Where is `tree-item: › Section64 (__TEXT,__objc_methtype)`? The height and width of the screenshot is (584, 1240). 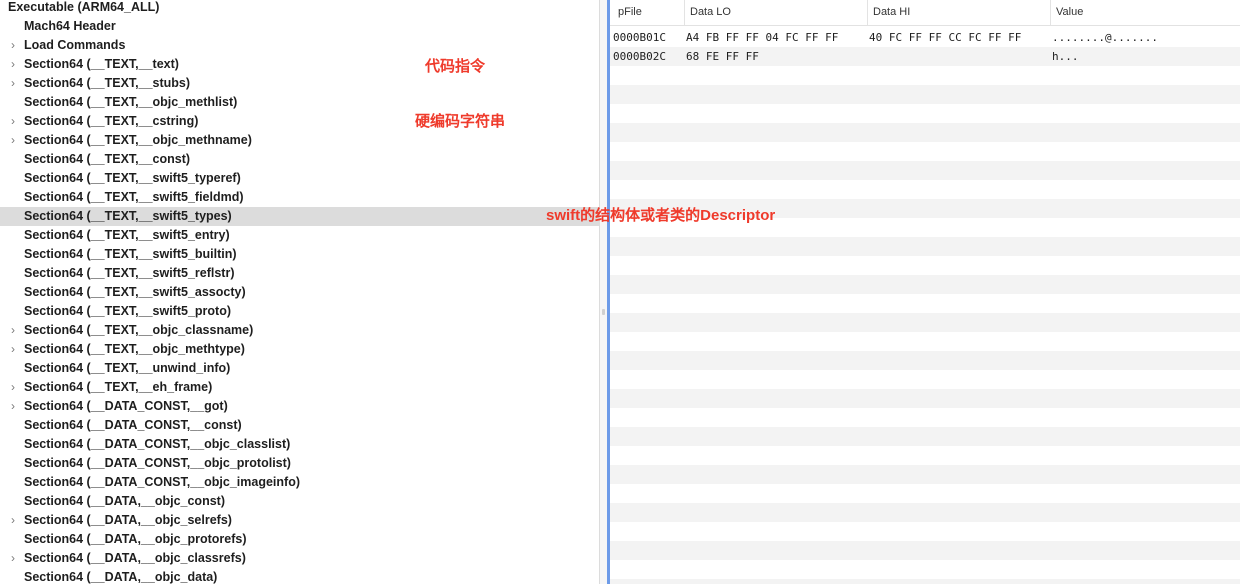 tree-item: › Section64 (__TEXT,__objc_methtype) is located at coordinates (299, 349).